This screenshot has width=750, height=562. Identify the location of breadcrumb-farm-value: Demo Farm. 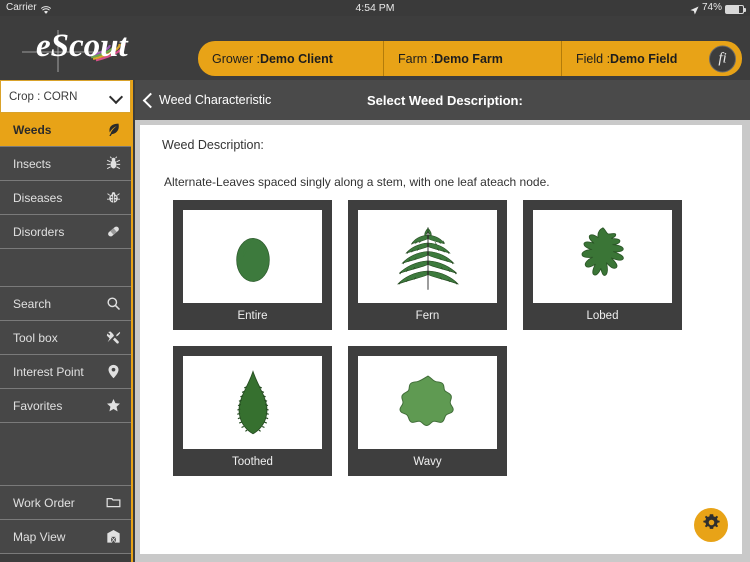
(468, 58).